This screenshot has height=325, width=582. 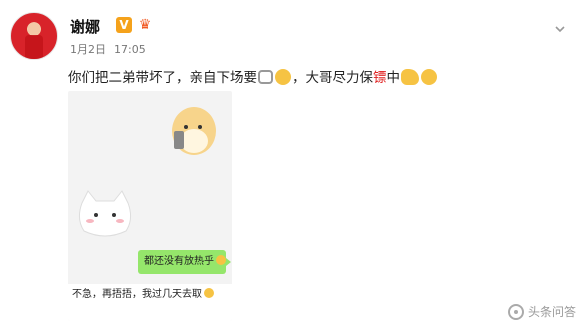 What do you see at coordinates (551, 312) in the screenshot?
I see `watermark-text: 头条问答` at bounding box center [551, 312].